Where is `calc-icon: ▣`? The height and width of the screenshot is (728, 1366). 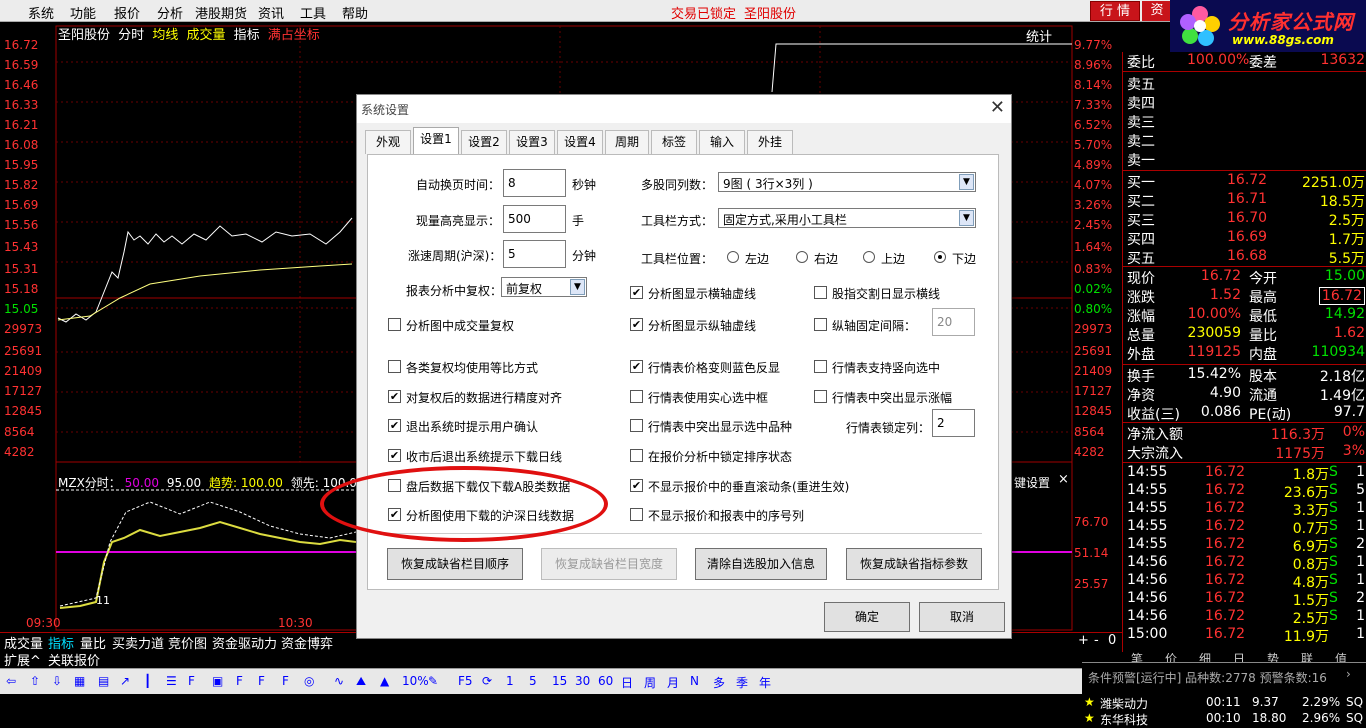 calc-icon: ▣ is located at coordinates (217, 681).